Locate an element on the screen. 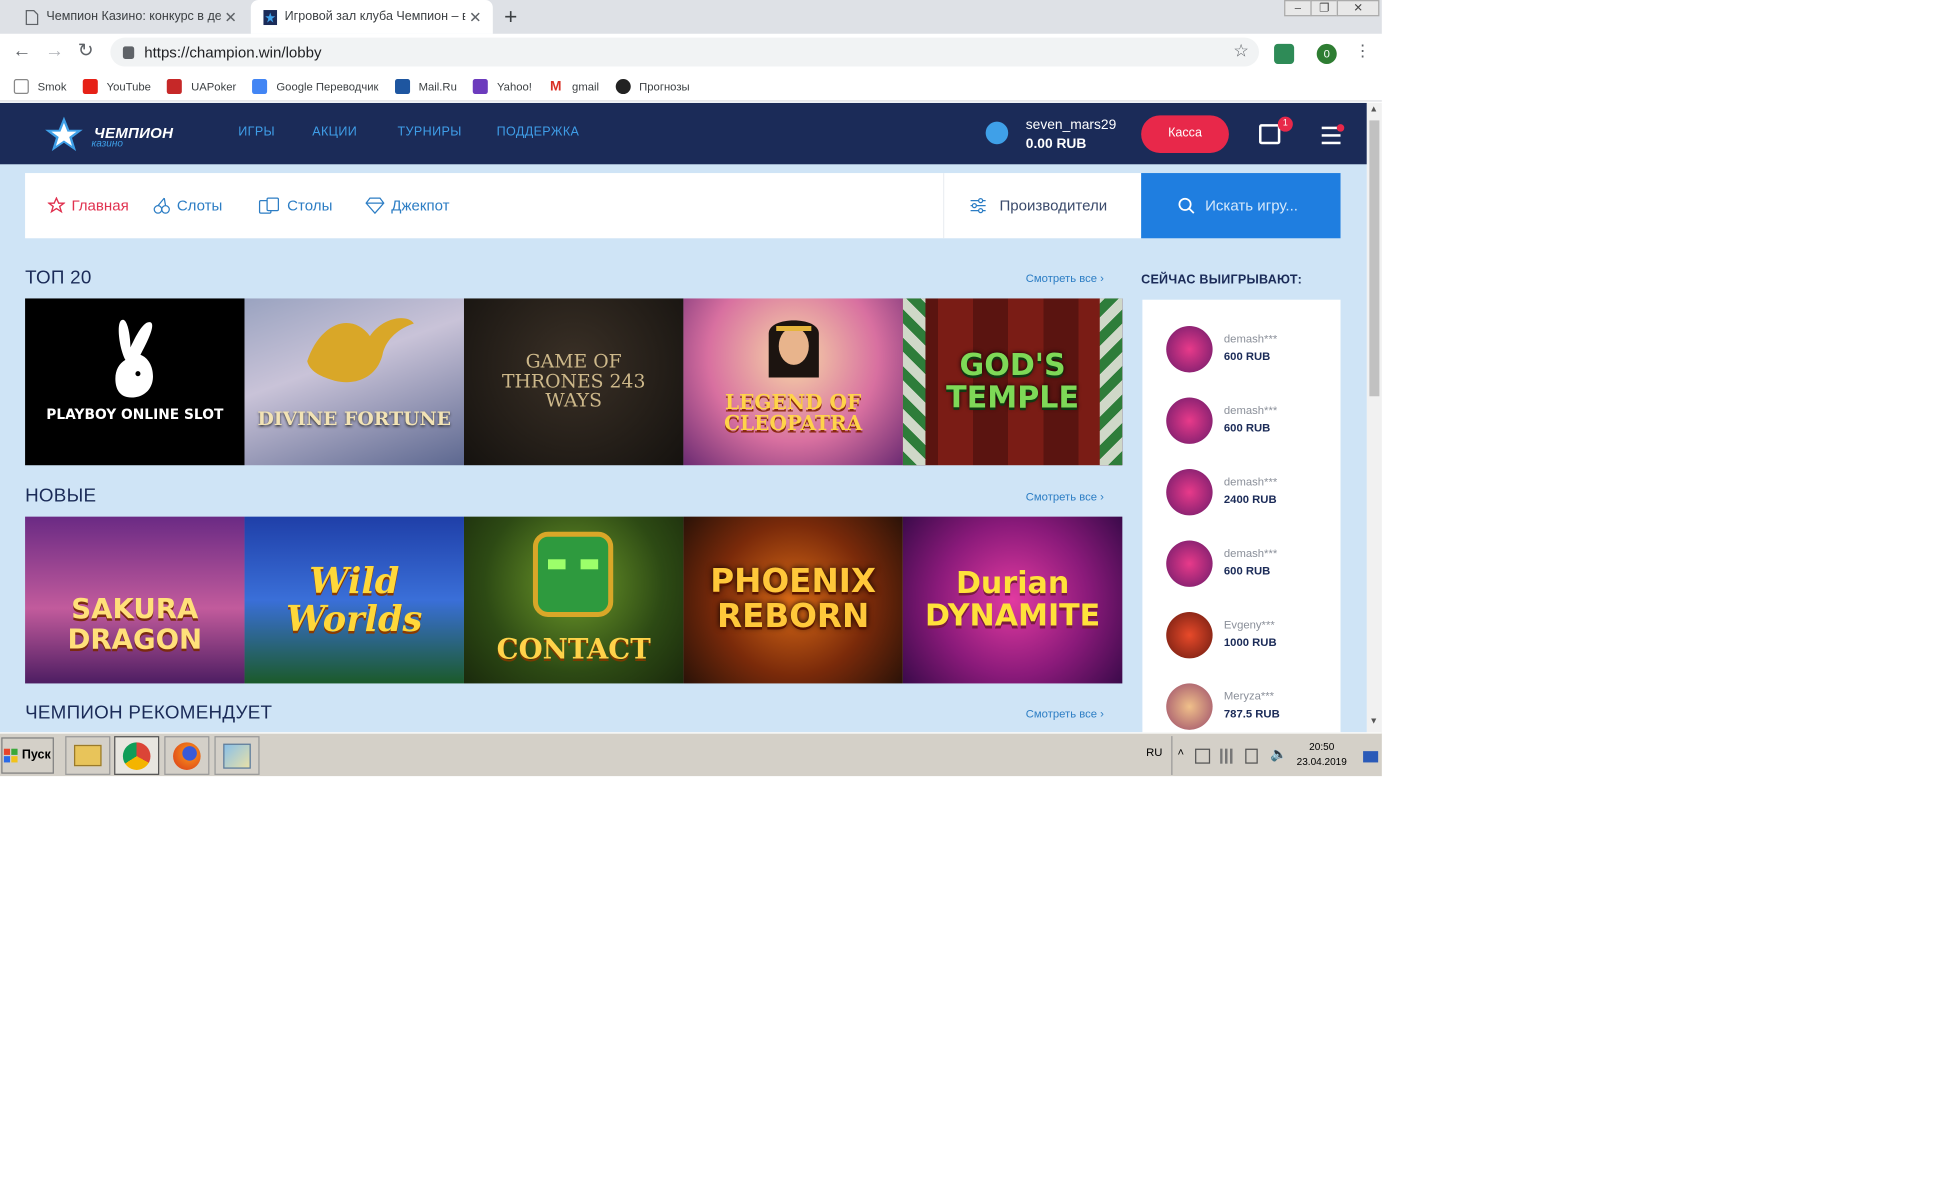 This screenshot has height=1204, width=1944. restore-button: ❐ is located at coordinates (1324, 8).